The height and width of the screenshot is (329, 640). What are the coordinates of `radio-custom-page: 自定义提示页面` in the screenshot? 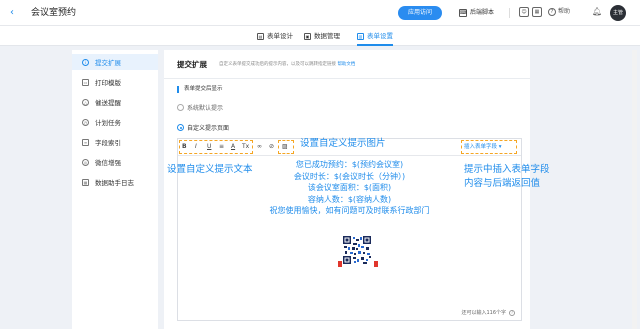 It's located at (203, 127).